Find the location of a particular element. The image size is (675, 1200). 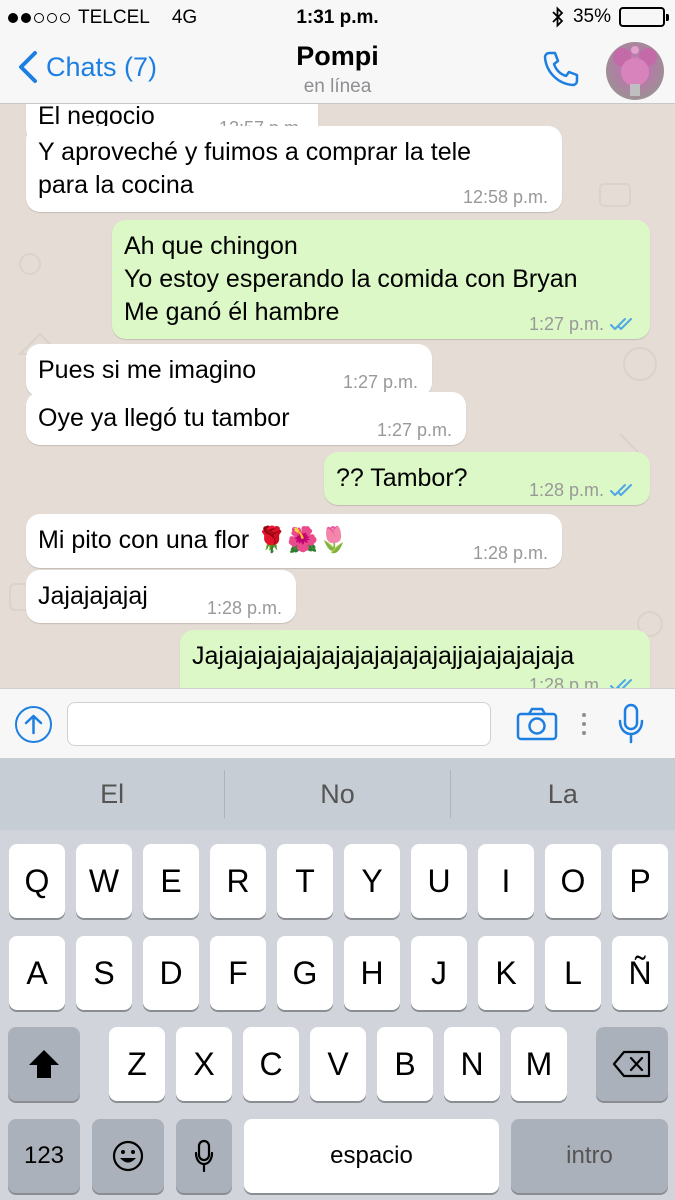

message-input is located at coordinates (279, 724).